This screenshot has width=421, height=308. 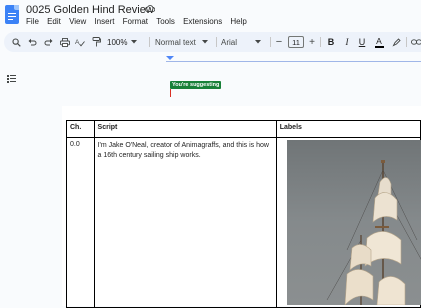 What do you see at coordinates (96, 42) in the screenshot?
I see `paint-format-icon` at bounding box center [96, 42].